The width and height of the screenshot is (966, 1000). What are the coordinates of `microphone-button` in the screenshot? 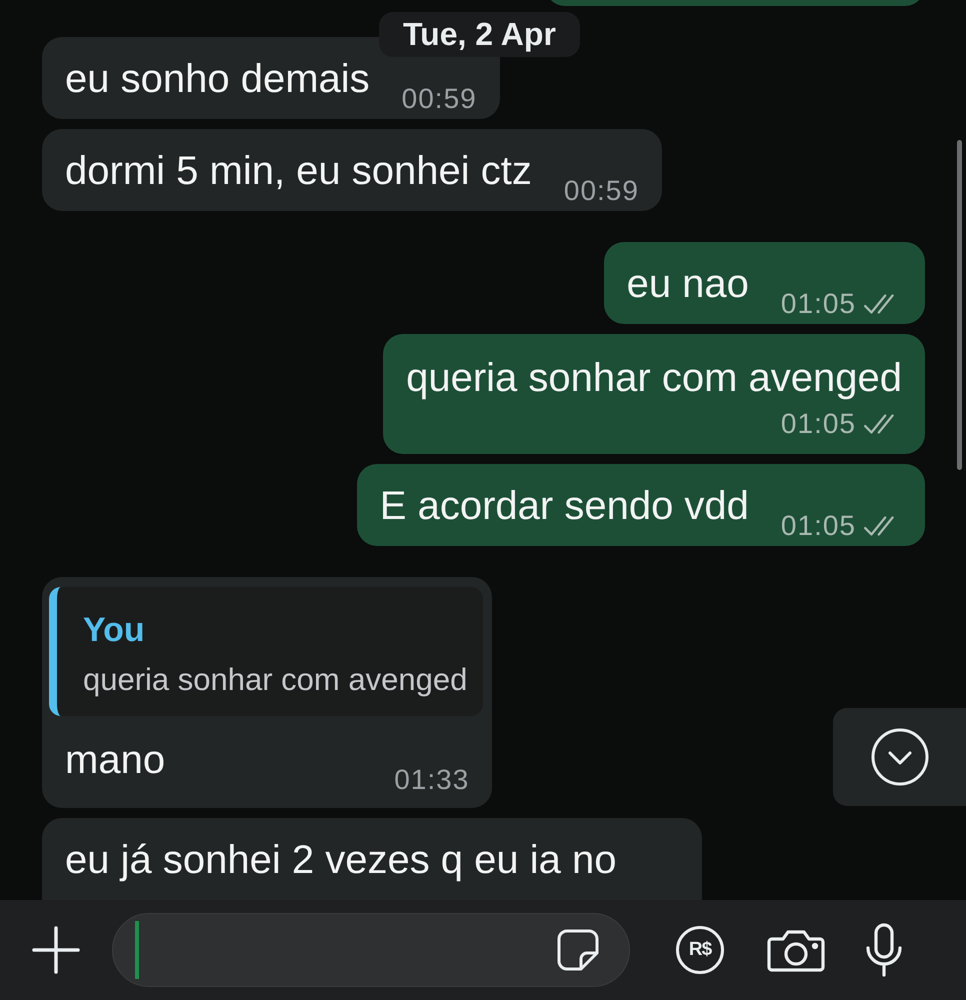 It's located at (884, 950).